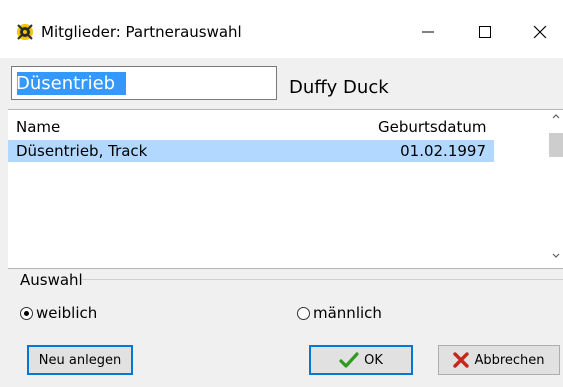 The width and height of the screenshot is (563, 387). I want to click on close-icon, so click(540, 32).